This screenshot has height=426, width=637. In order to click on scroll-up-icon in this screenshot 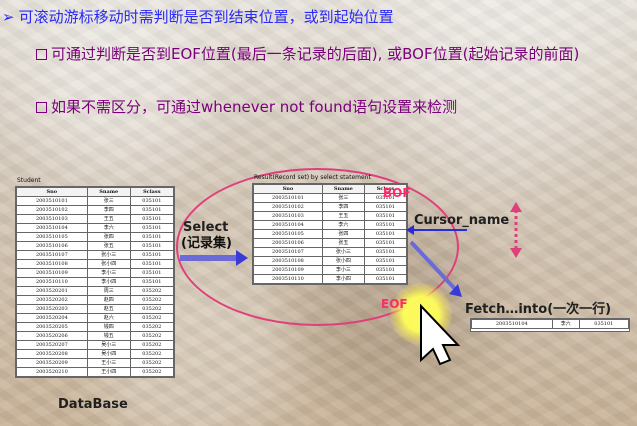, I will do `click(516, 207)`.